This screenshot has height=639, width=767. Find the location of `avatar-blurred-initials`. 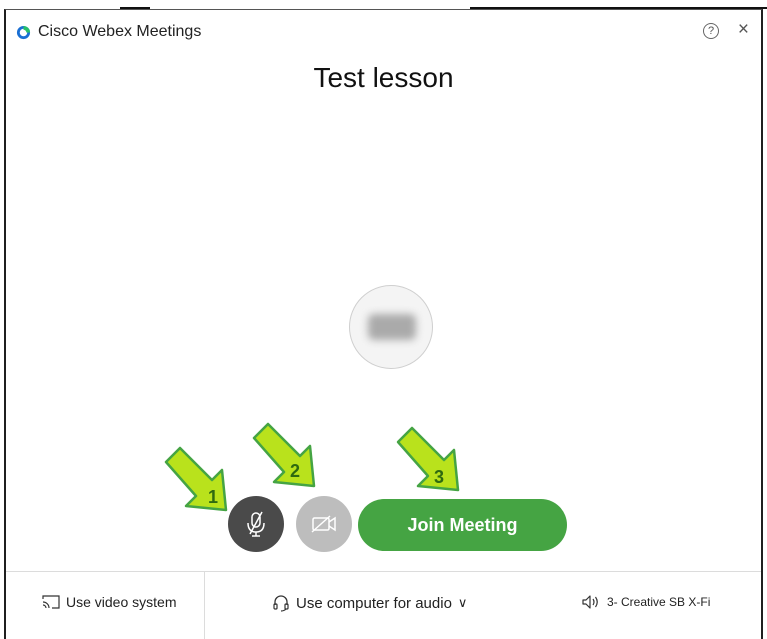

avatar-blurred-initials is located at coordinates (392, 327).